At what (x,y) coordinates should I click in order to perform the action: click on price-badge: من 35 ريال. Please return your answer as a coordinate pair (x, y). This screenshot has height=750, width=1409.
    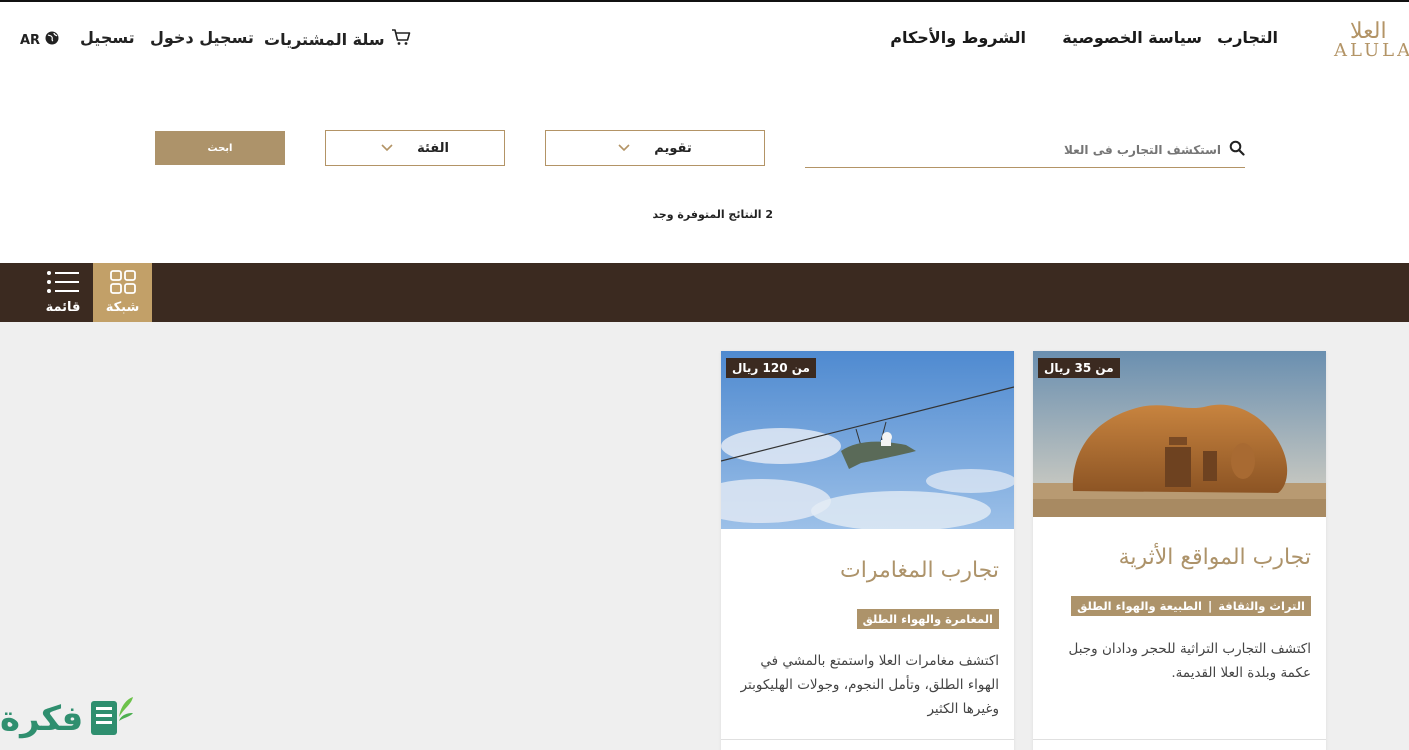
    Looking at the image, I should click on (1079, 368).